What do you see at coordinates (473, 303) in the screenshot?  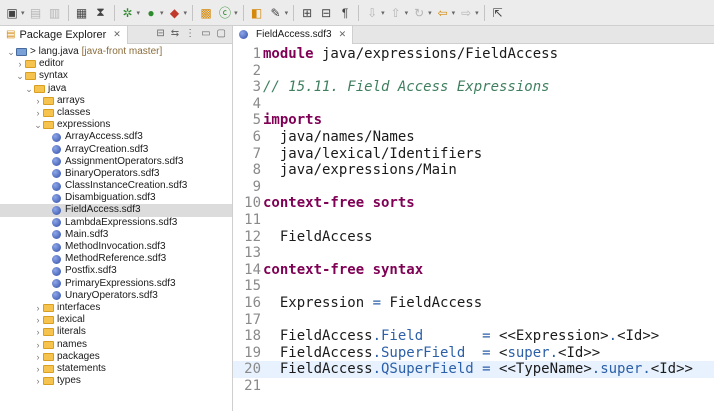 I see `code-line: 16 Expression = FieldAccess` at bounding box center [473, 303].